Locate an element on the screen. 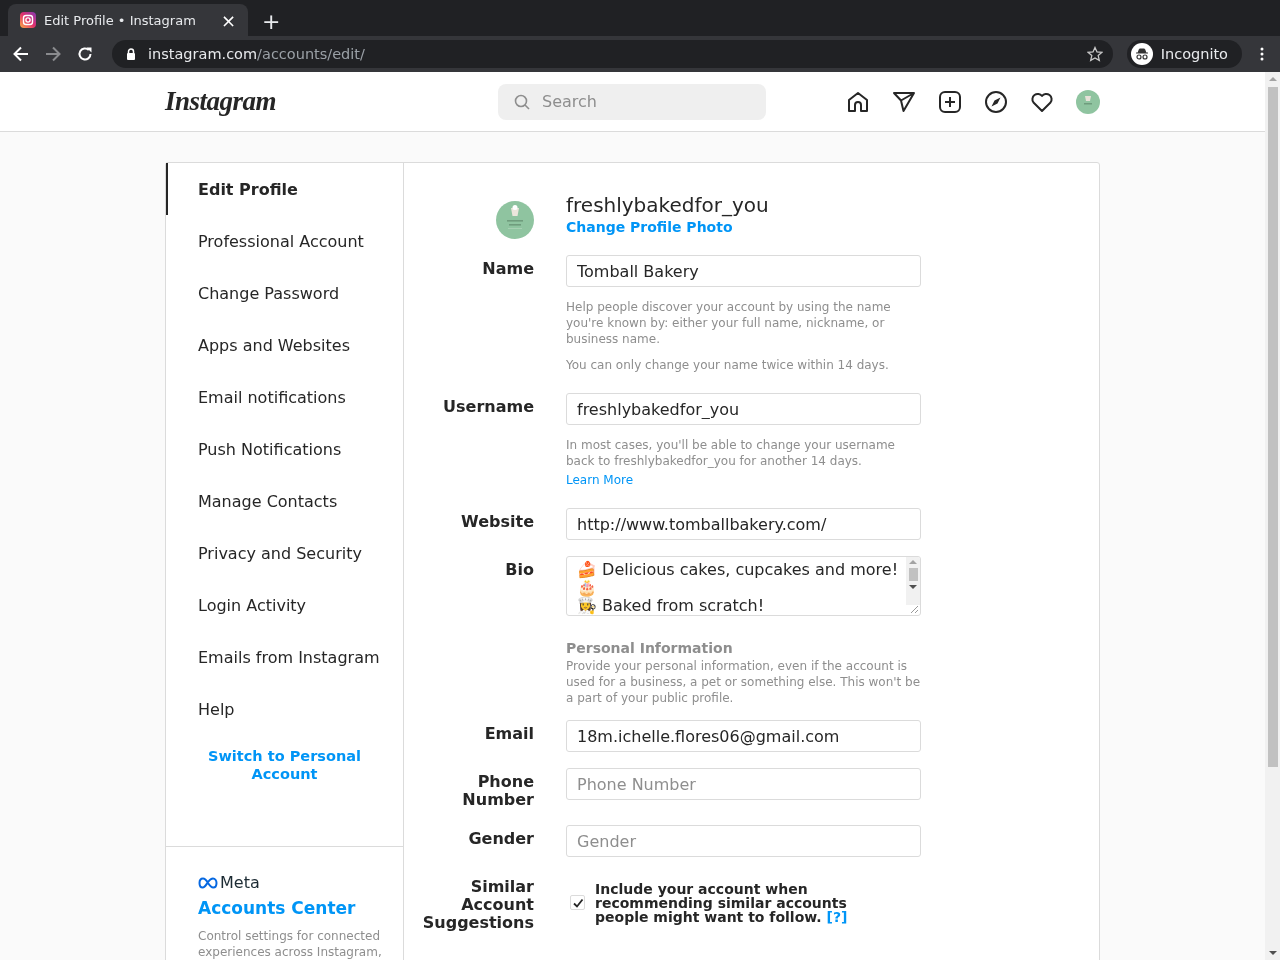 The width and height of the screenshot is (1280, 960). sidebar-item: Professional Account is located at coordinates (284, 241).